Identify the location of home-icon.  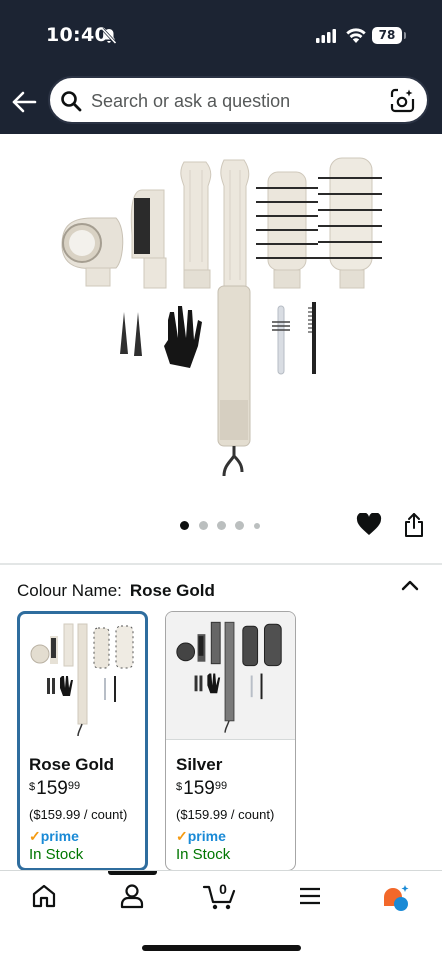
(44, 896).